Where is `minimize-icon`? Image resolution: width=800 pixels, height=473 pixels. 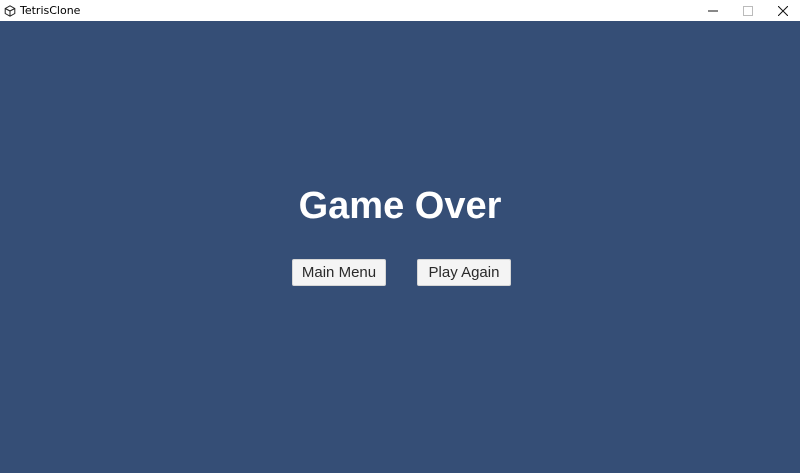 minimize-icon is located at coordinates (712, 11).